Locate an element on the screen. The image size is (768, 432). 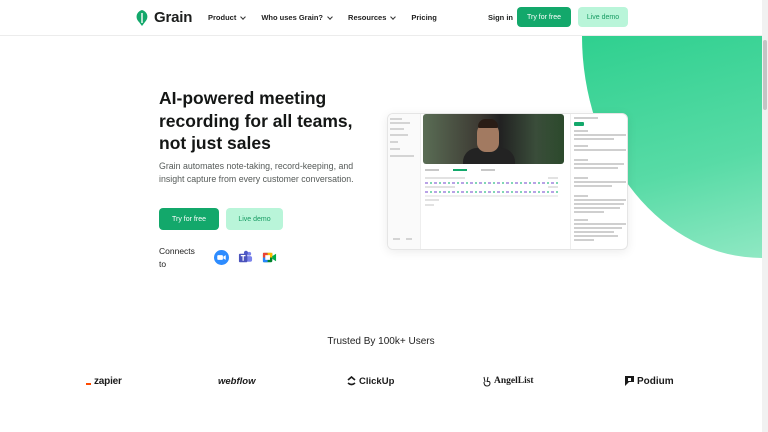
nav-item-product: Product is located at coordinates (227, 17).